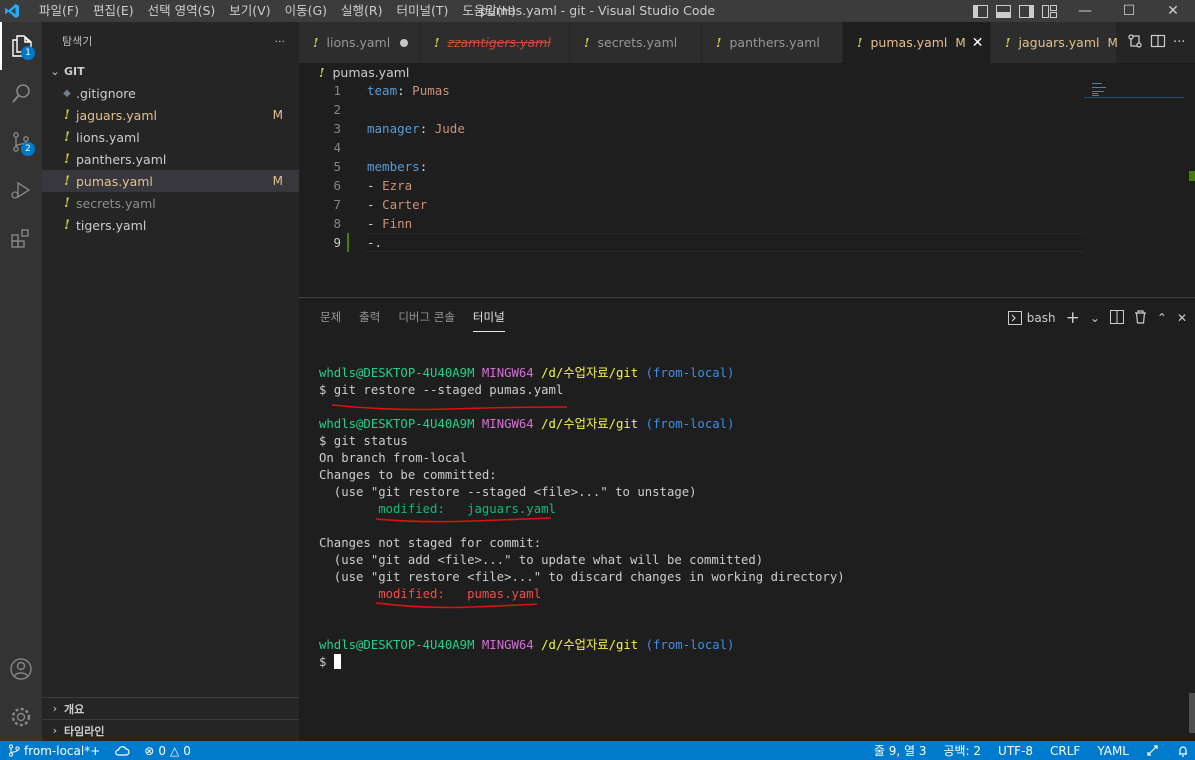 This screenshot has height=760, width=1195. I want to click on menu-terminal: 터미널(T), so click(423, 11).